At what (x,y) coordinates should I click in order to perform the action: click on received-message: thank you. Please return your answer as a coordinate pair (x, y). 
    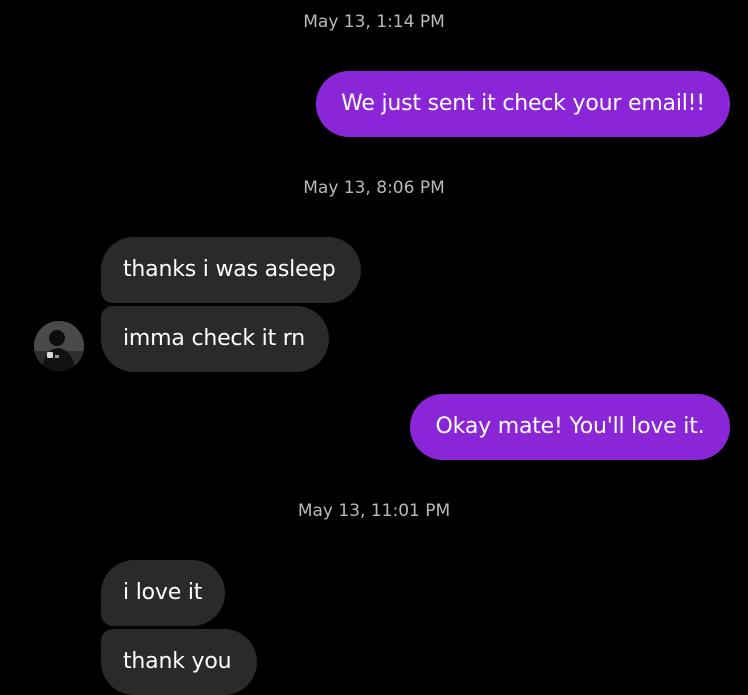
    Looking at the image, I should click on (179, 662).